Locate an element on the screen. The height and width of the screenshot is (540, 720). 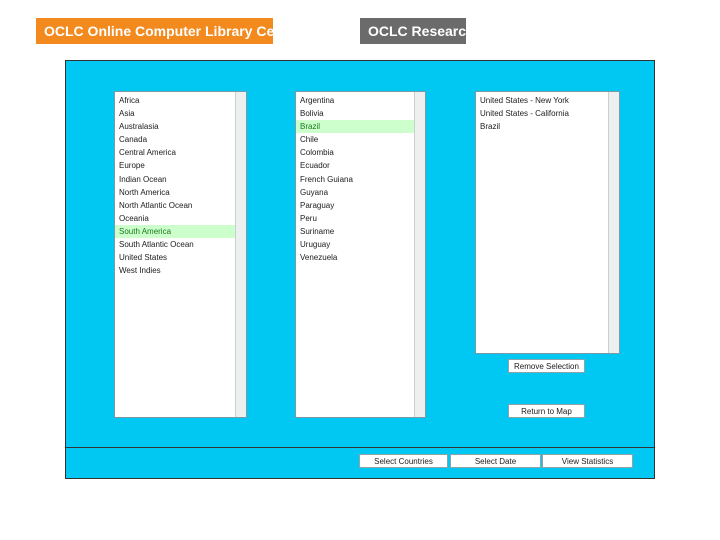
return-to-map-button: Return to Map is located at coordinates (546, 411).